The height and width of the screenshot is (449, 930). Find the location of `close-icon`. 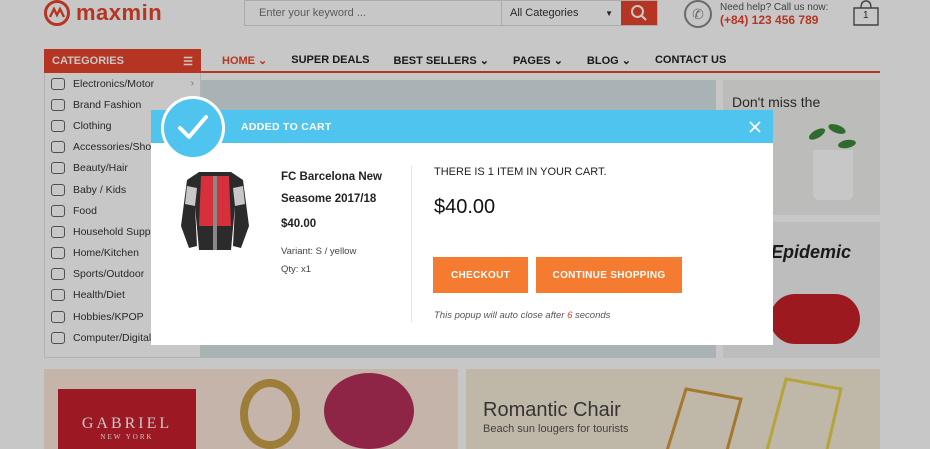

close-icon is located at coordinates (755, 127).